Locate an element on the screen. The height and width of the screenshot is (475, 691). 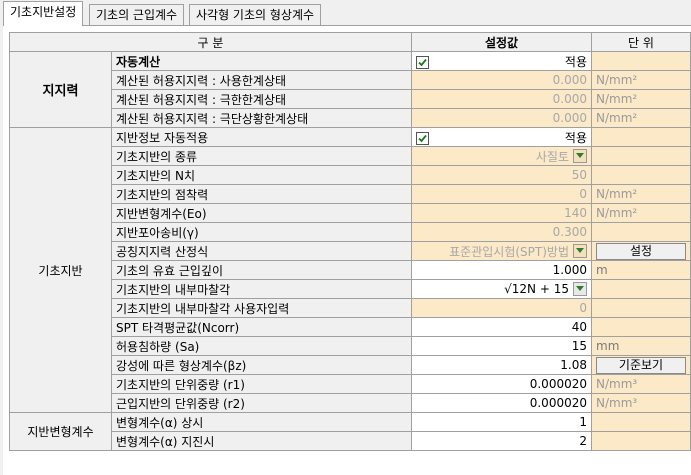
auto-calc-text: 적용 is located at coordinates (575, 61).